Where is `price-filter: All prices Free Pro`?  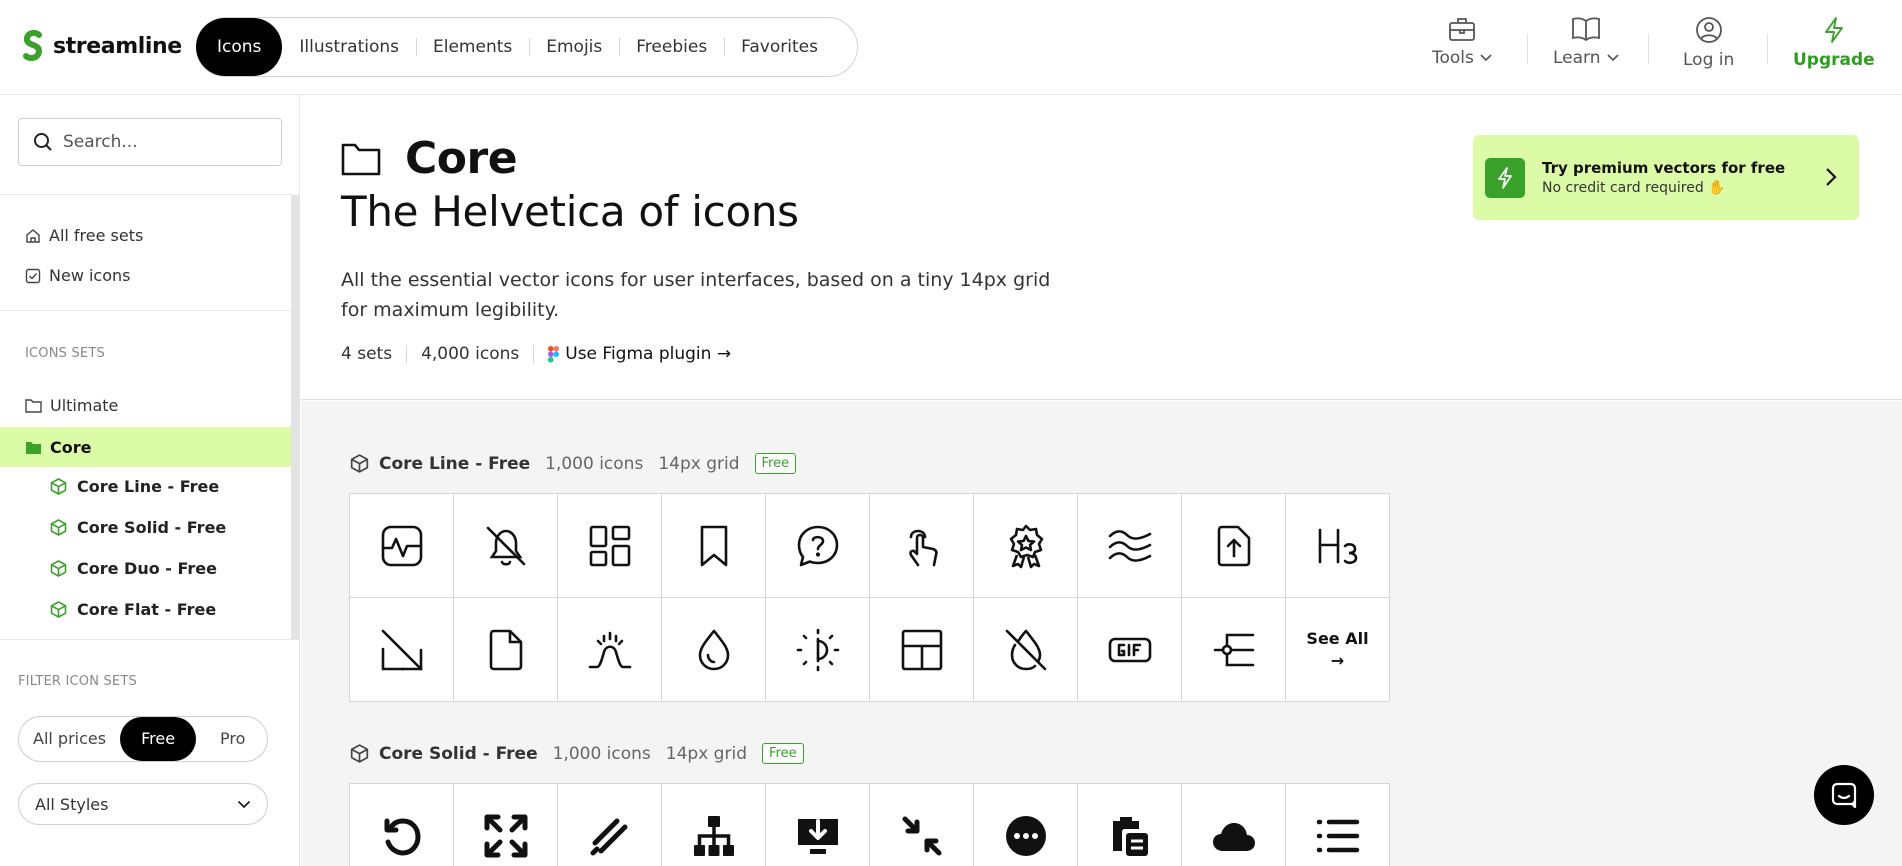
price-filter: All prices Free Pro is located at coordinates (143, 739).